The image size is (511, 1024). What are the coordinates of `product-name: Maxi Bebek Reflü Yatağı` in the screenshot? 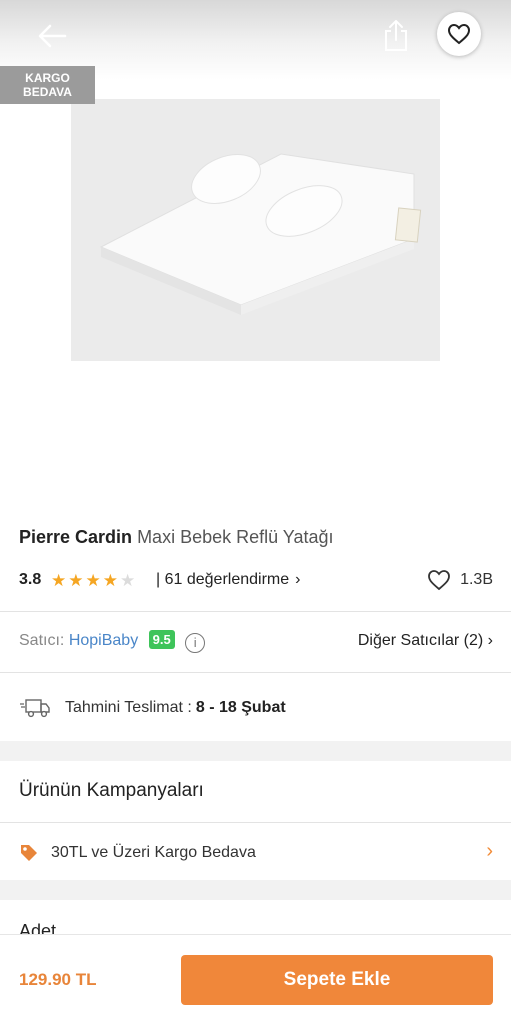 It's located at (235, 537).